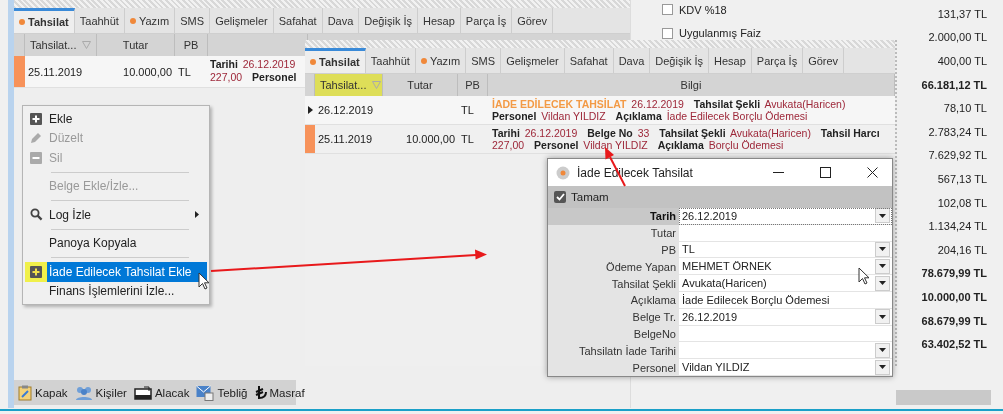 The image size is (1003, 414). Describe the element at coordinates (962, 61) in the screenshot. I see `summary-value: 400,00 TL` at that location.